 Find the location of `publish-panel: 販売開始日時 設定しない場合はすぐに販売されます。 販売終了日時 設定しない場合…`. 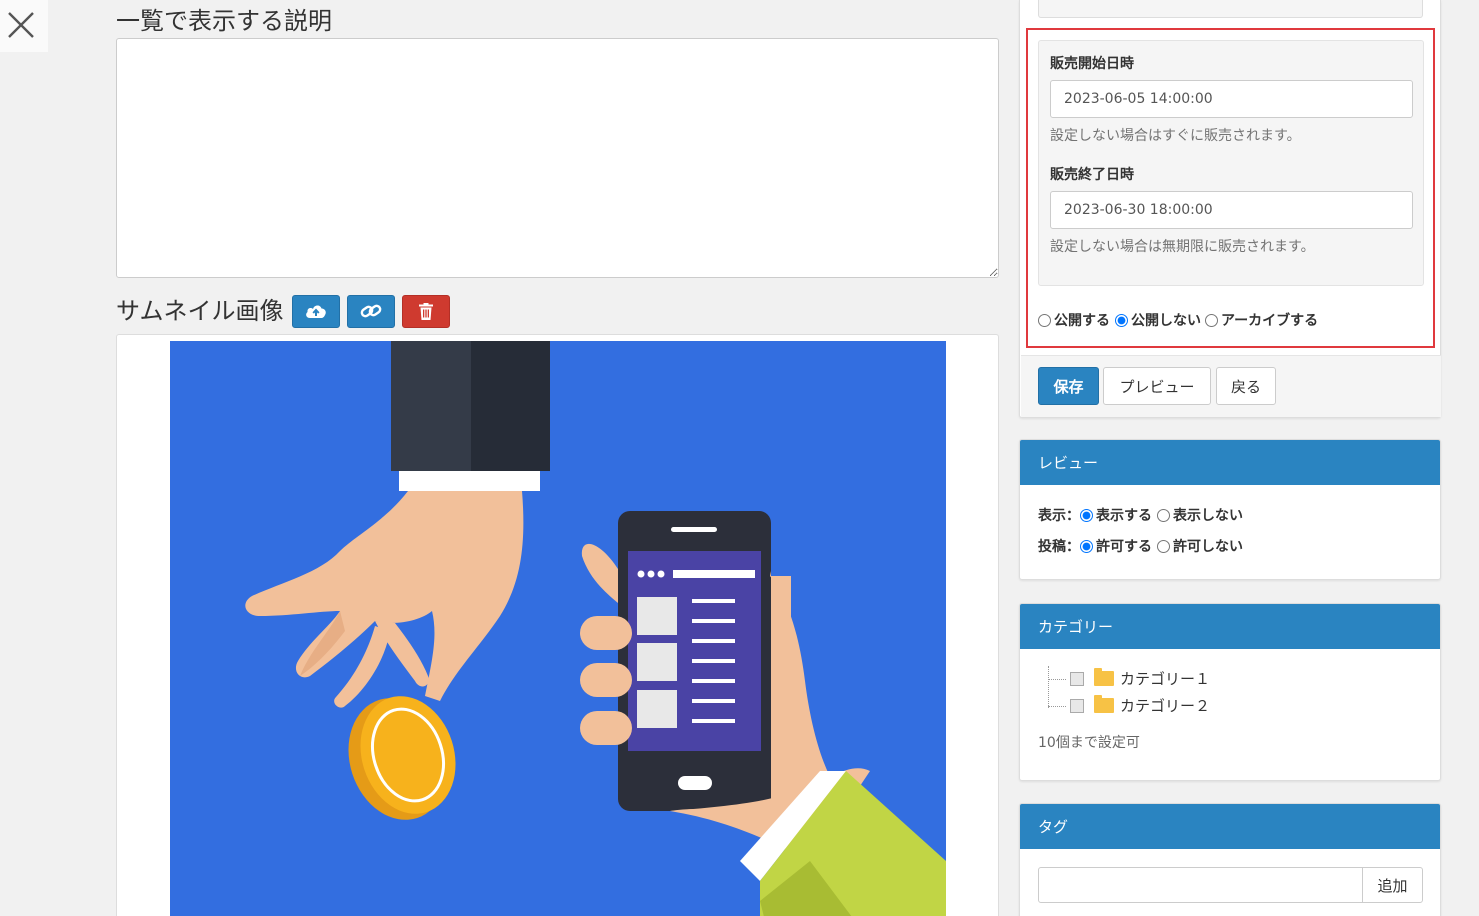

publish-panel: 販売開始日時 設定しない場合はすぐに販売されます。 販売終了日時 設定しない場合… is located at coordinates (1230, 209).